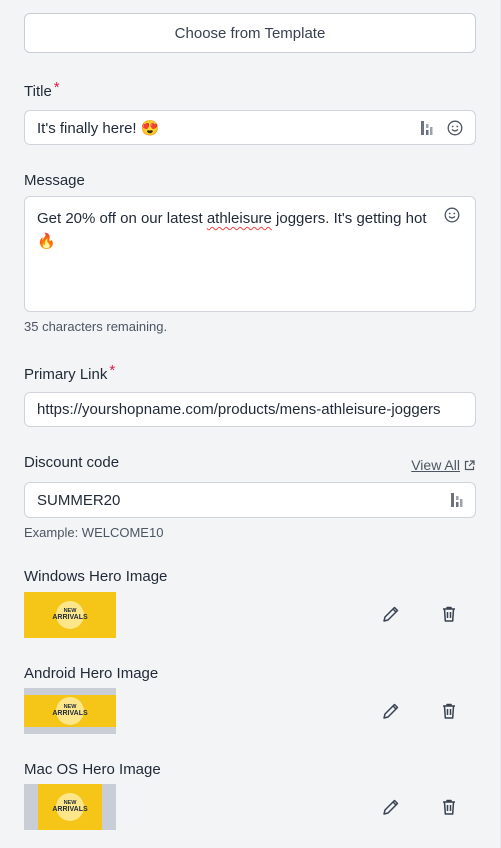 This screenshot has height=848, width=501. I want to click on discount-code-input: SUMMER20, so click(250, 500).